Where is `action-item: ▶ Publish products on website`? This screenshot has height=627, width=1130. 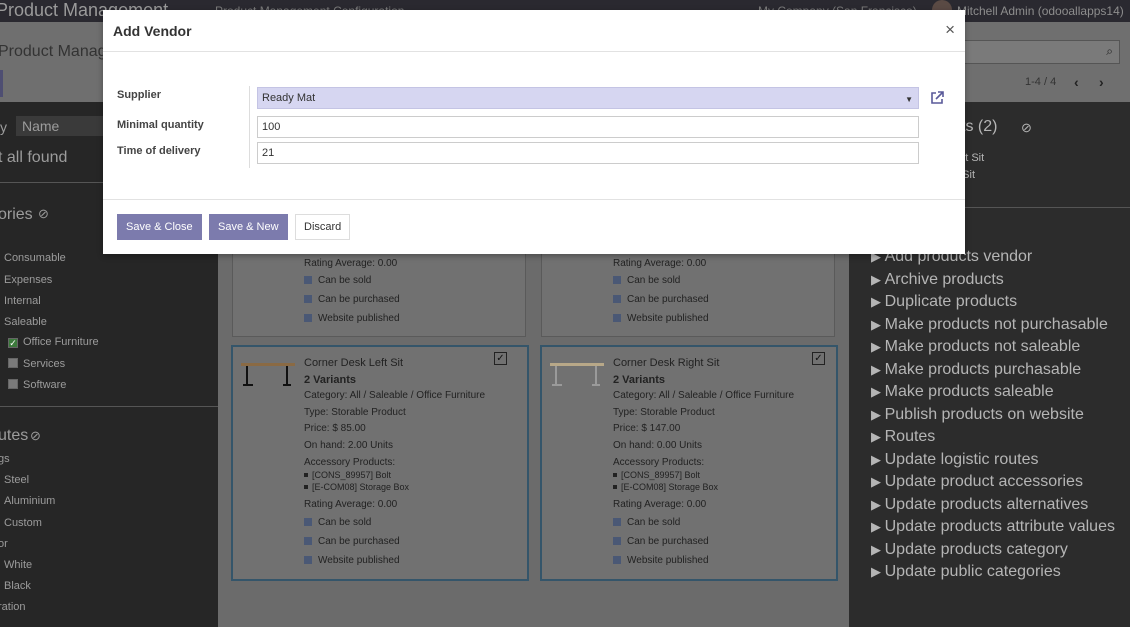
action-item: ▶ Publish products on website is located at coordinates (977, 415).